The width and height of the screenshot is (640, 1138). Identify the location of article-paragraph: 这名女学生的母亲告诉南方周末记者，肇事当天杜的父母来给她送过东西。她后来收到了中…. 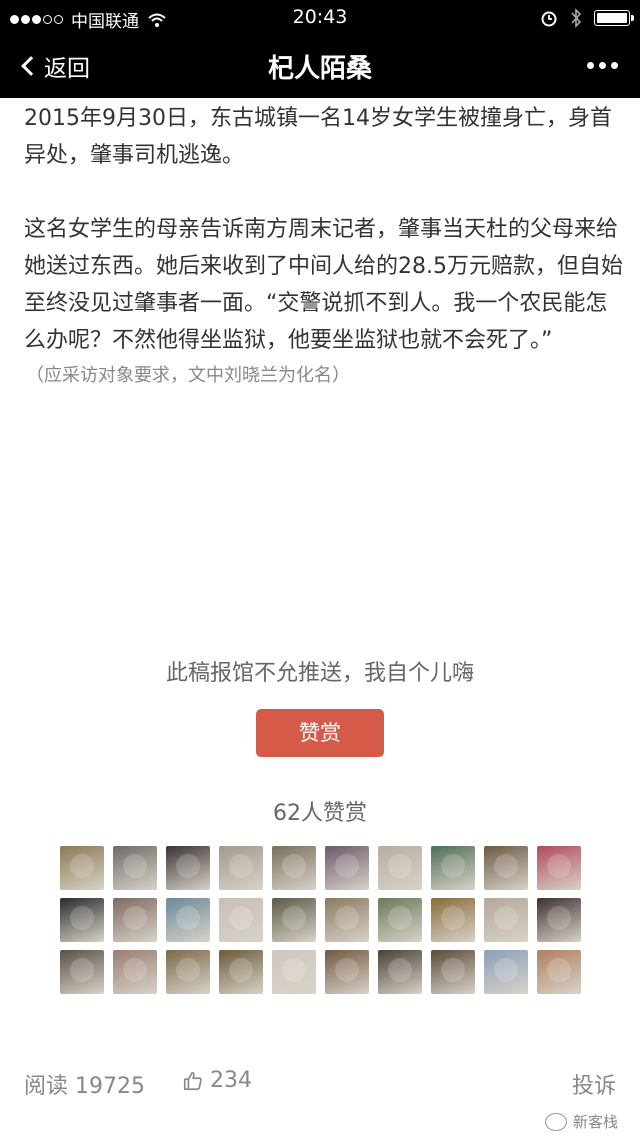
(323, 285).